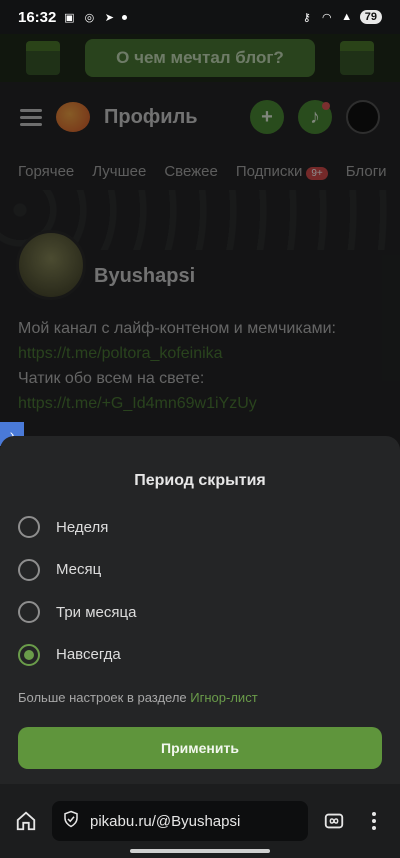  What do you see at coordinates (334, 821) in the screenshot?
I see `tabs-icon` at bounding box center [334, 821].